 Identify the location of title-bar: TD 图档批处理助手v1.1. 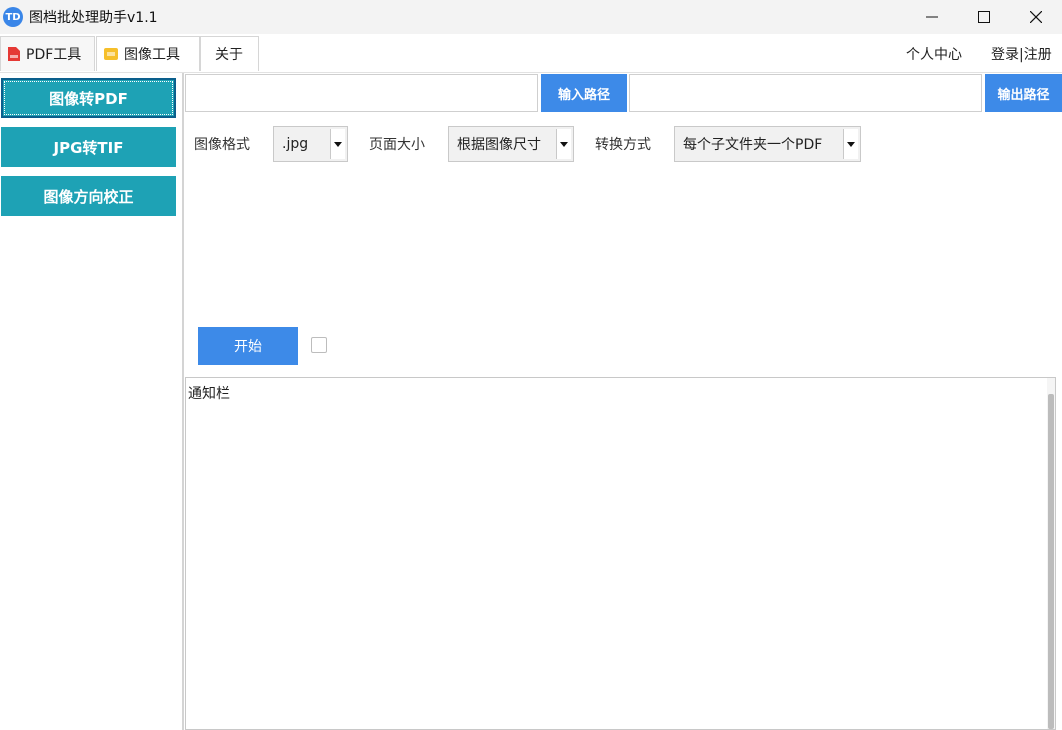
(531, 17).